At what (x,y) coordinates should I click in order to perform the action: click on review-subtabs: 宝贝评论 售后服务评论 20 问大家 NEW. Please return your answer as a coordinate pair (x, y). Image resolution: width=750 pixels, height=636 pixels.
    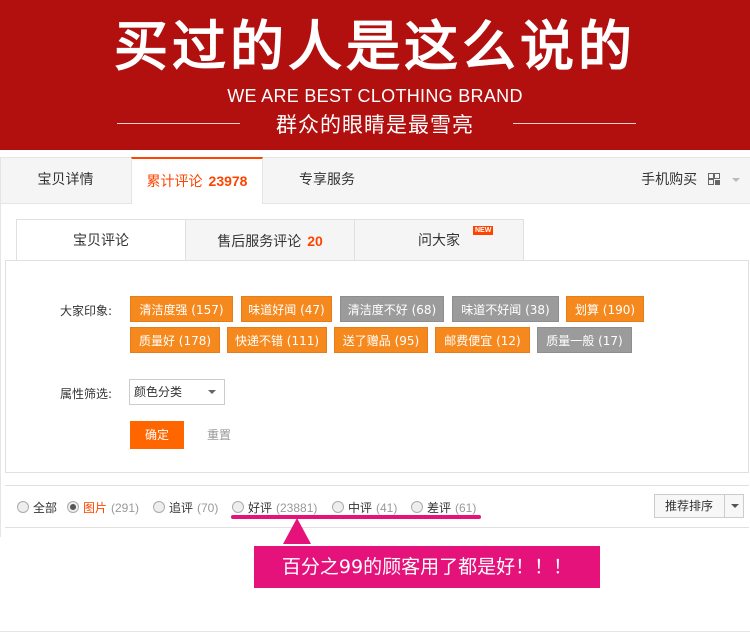
    Looking at the image, I should click on (270, 240).